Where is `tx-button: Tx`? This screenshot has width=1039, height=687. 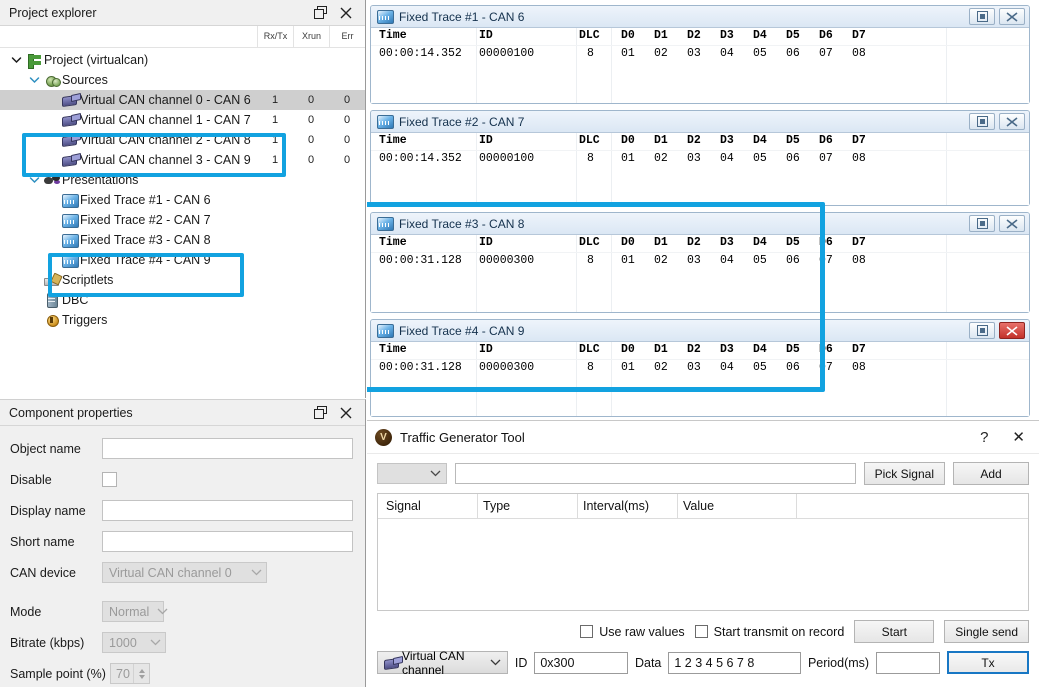 tx-button: Tx is located at coordinates (988, 662).